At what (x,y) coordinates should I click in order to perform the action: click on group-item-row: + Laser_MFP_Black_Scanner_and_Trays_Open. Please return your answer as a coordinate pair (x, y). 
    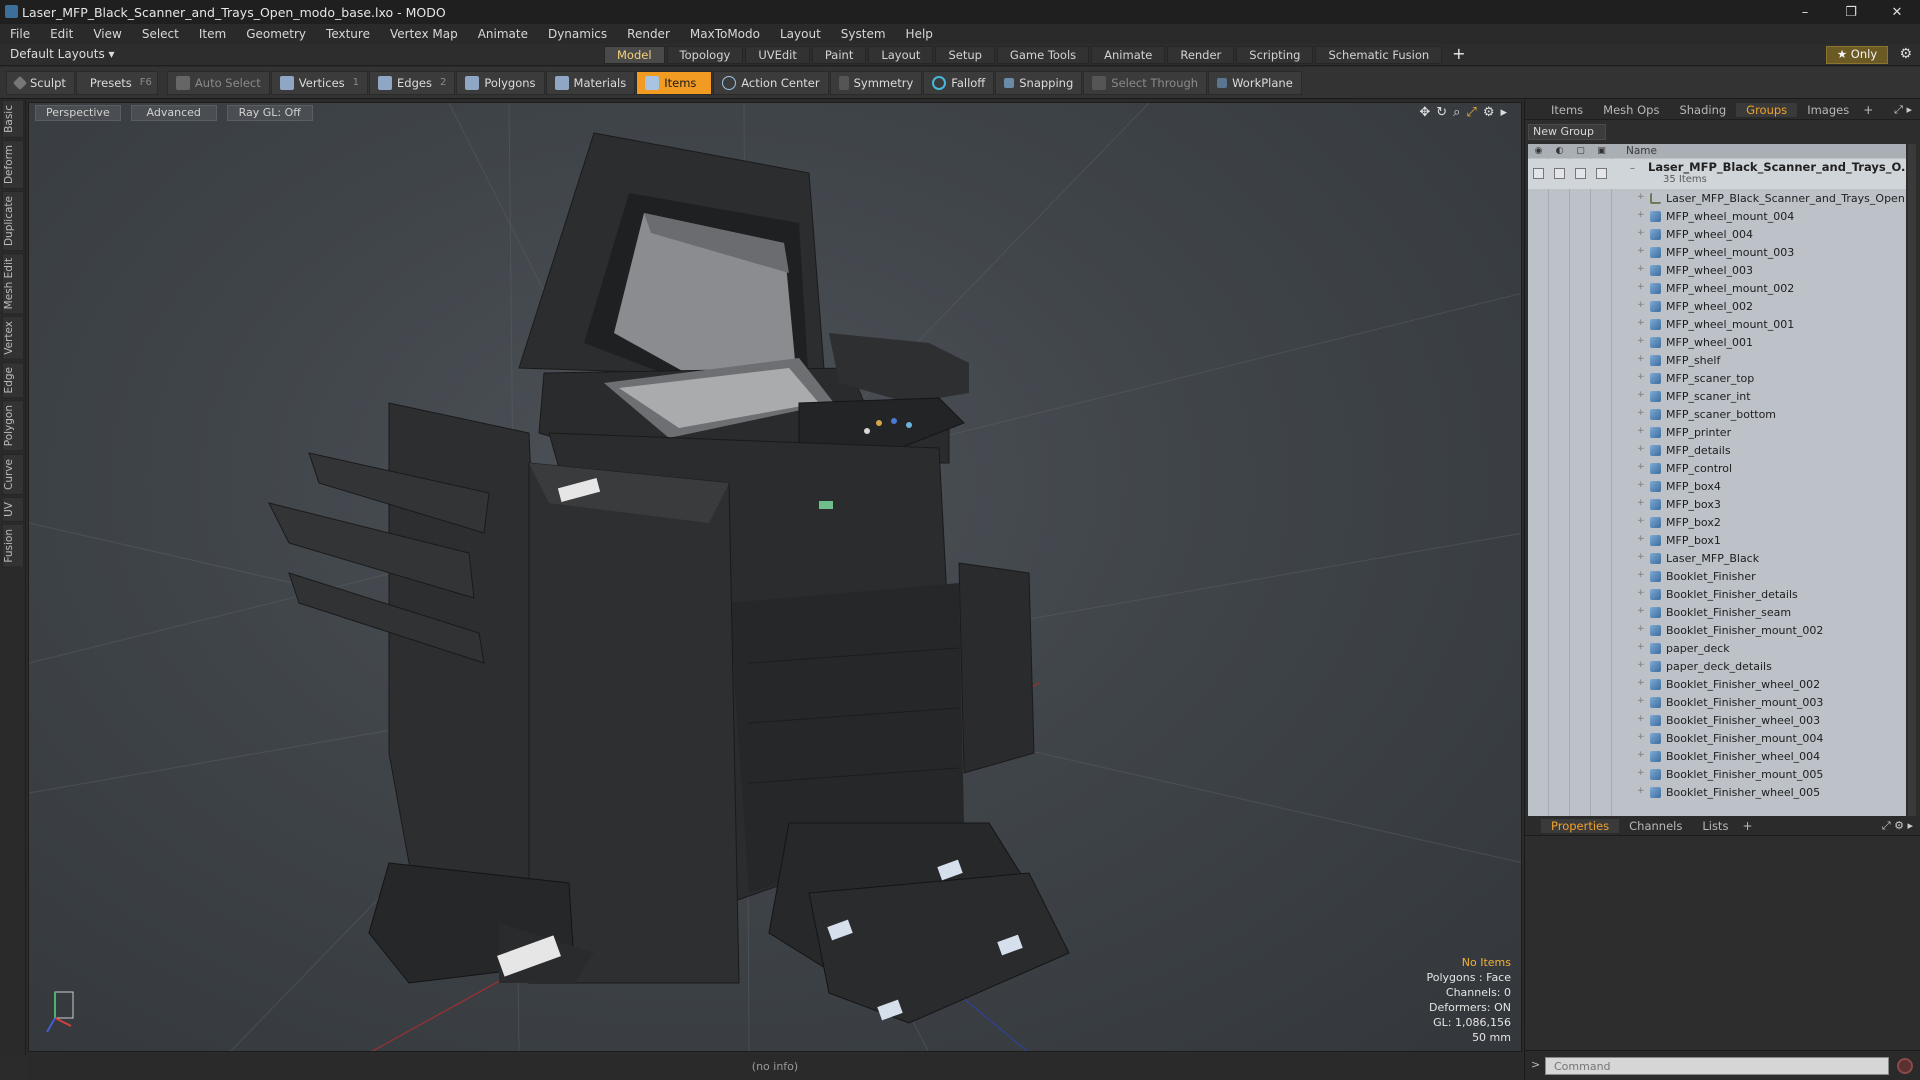
    Looking at the image, I should click on (1717, 199).